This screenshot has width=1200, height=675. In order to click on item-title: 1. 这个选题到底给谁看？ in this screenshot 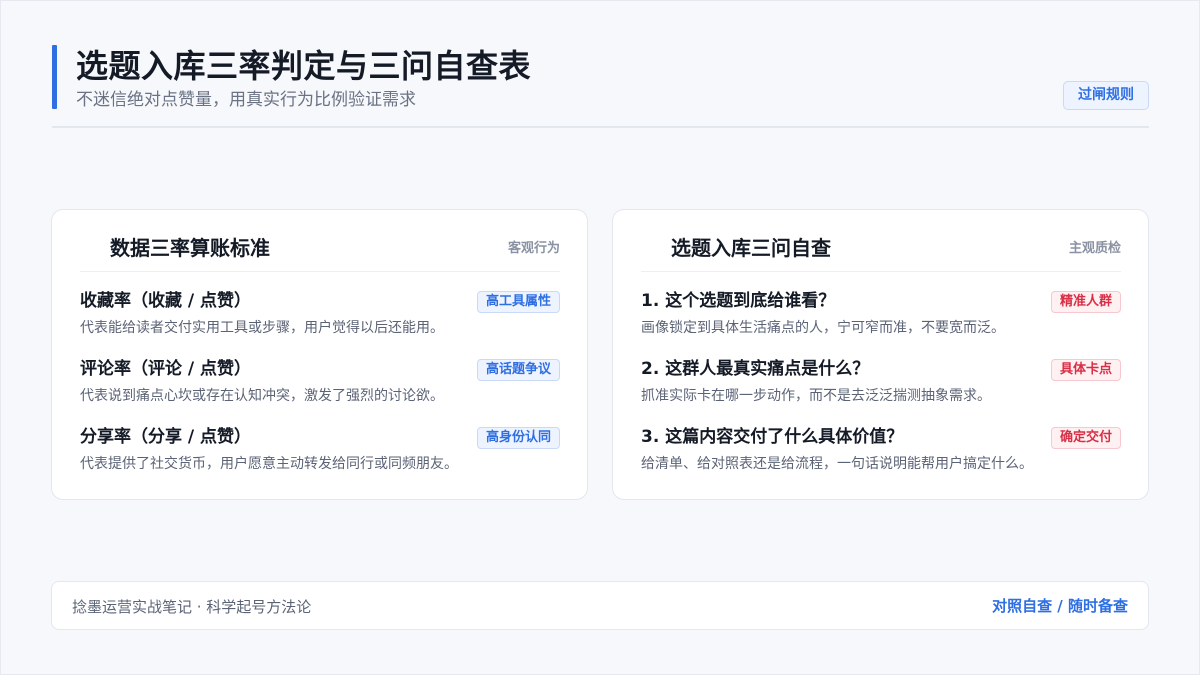, I will do `click(738, 301)`.